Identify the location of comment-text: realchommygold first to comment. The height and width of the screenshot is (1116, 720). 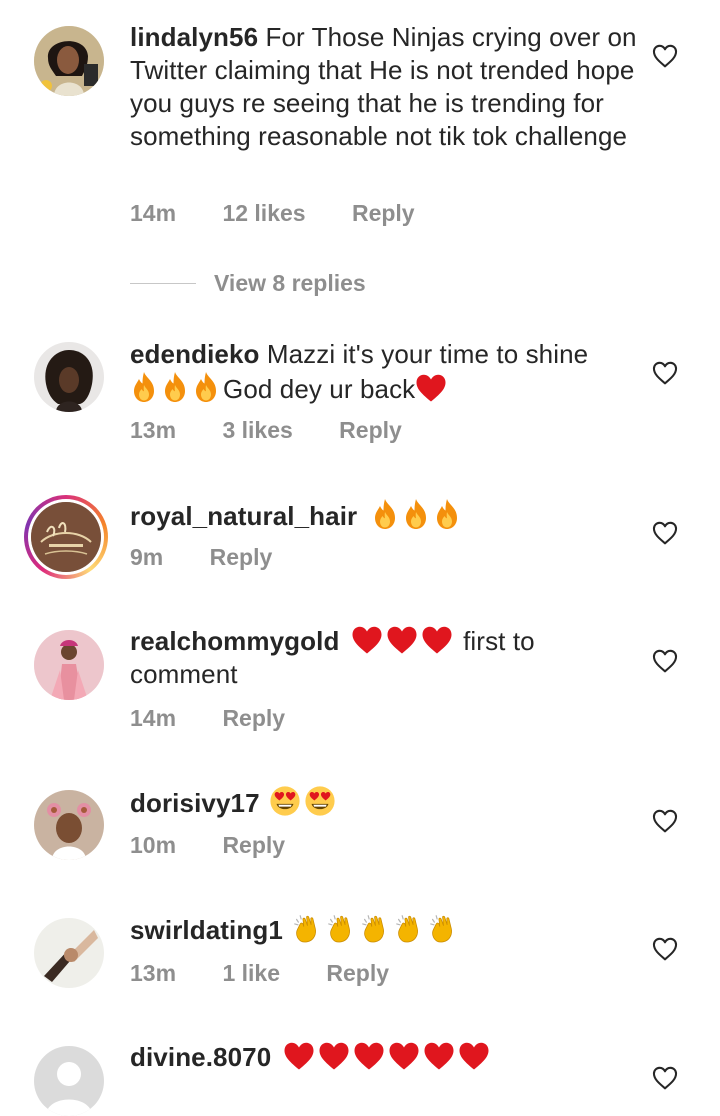
(385, 658).